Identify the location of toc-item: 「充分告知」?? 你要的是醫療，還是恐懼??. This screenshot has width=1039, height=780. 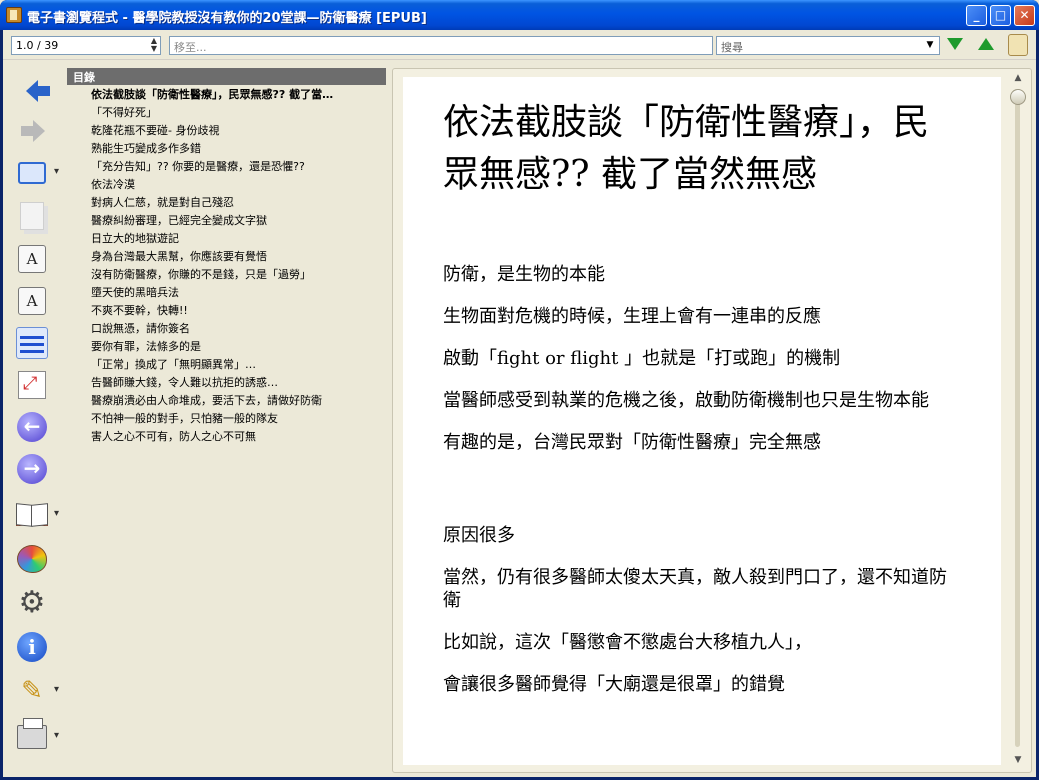
(226, 167).